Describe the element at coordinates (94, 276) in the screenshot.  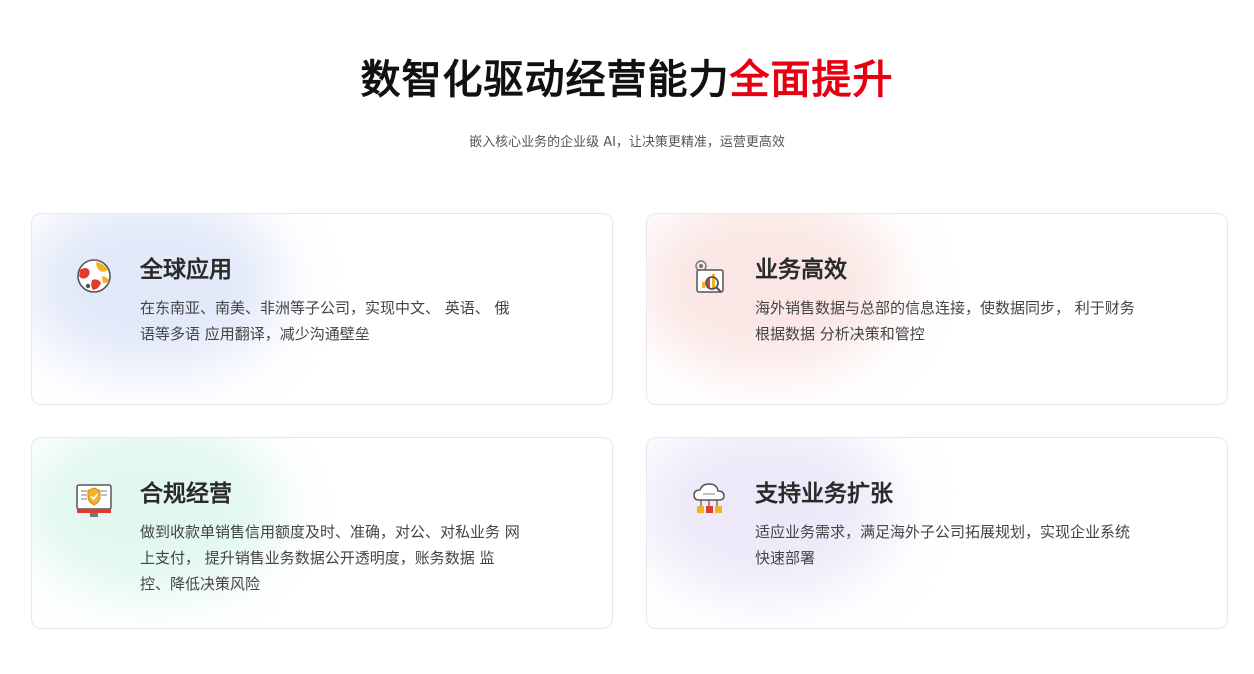
I see `globe-icon` at that location.